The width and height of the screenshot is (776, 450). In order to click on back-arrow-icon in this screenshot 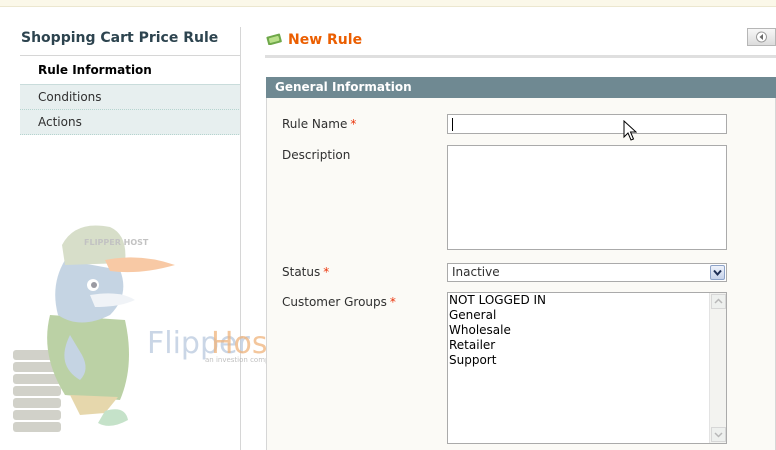, I will do `click(761, 37)`.